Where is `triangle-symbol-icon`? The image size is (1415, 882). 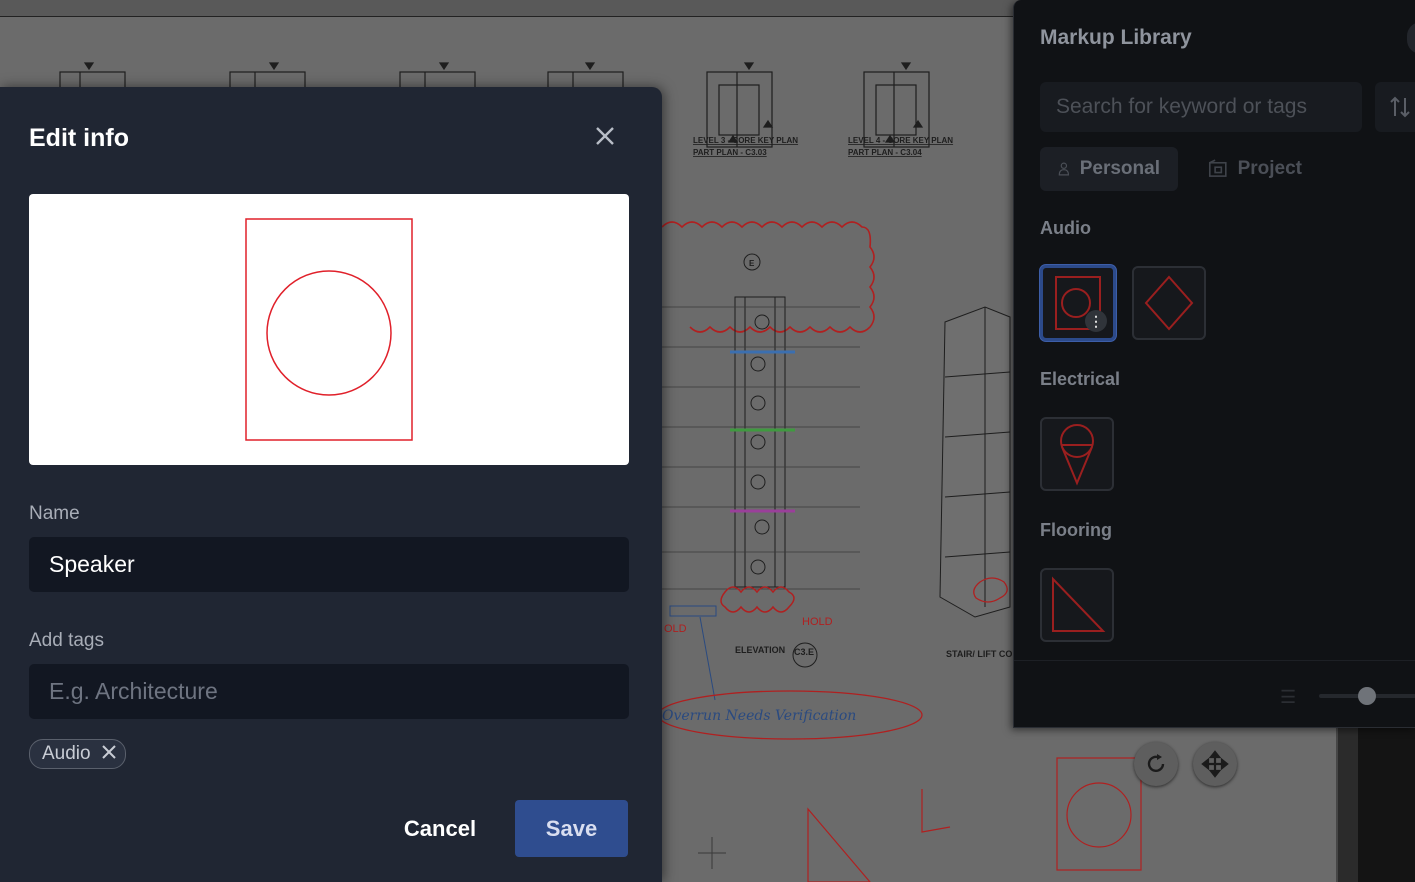 triangle-symbol-icon is located at coordinates (1079, 604).